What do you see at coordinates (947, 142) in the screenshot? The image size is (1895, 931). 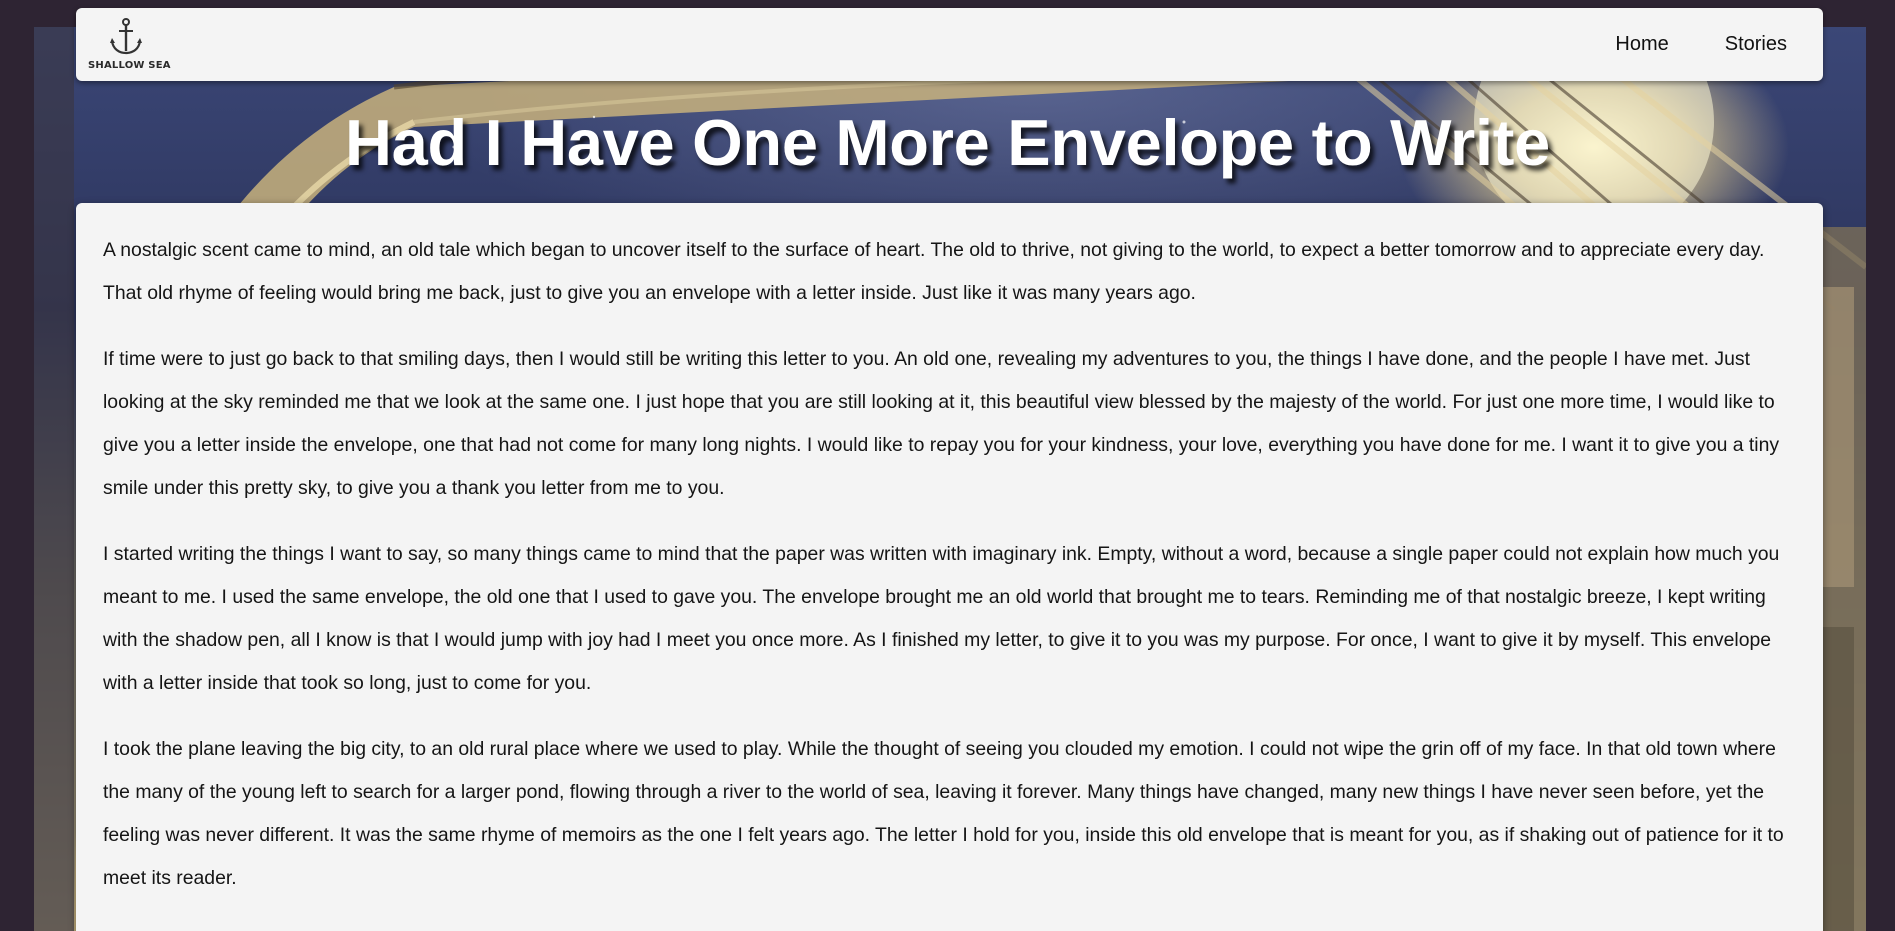 I see `story-title: Had I Have One More Envelope to Write` at bounding box center [947, 142].